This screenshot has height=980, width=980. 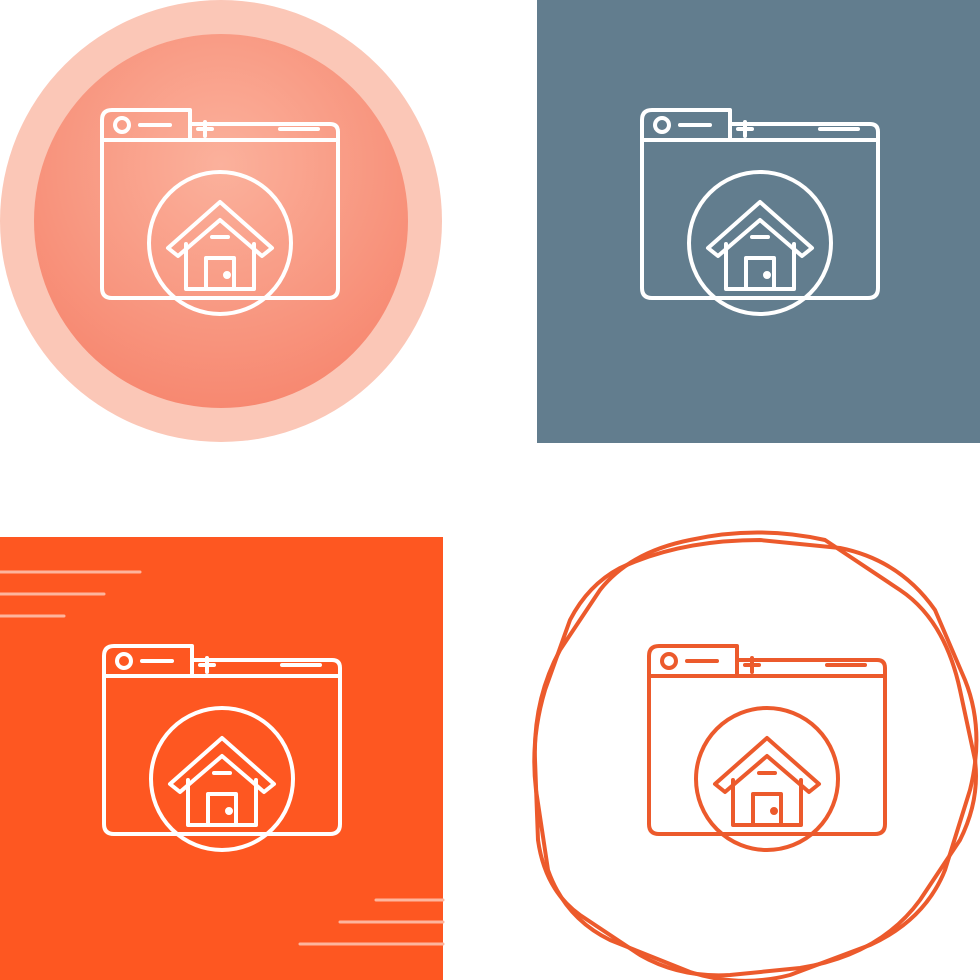 I want to click on browser-home-icon, so click(x=767, y=748).